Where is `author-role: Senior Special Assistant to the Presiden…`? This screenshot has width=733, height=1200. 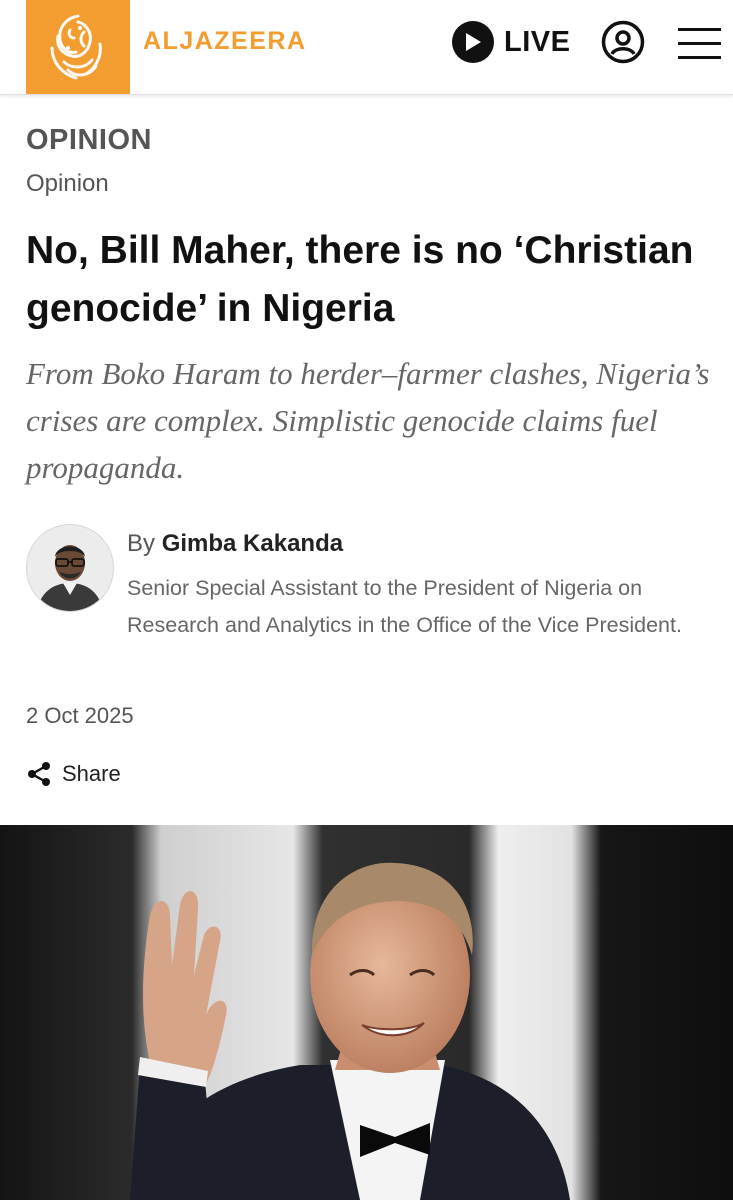 author-role: Senior Special Assistant to the Presiden… is located at coordinates (404, 606).